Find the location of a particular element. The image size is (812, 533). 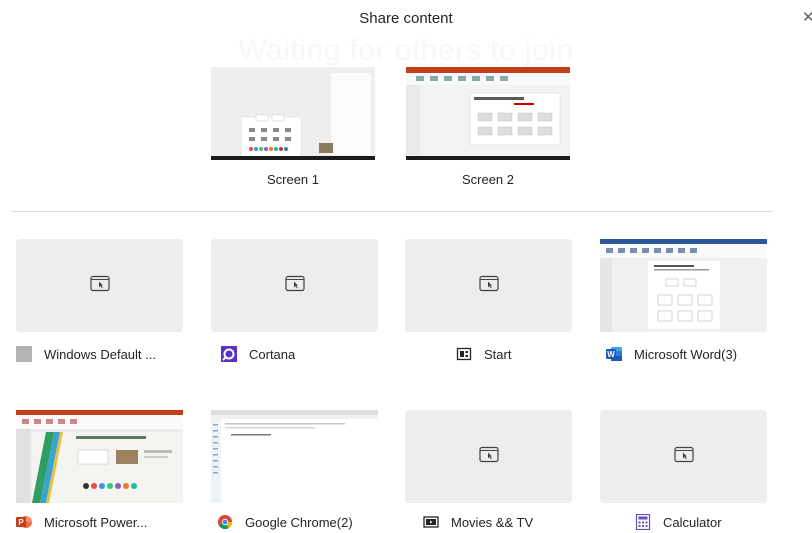

app-tile-movies-tv is located at coordinates (488, 456).